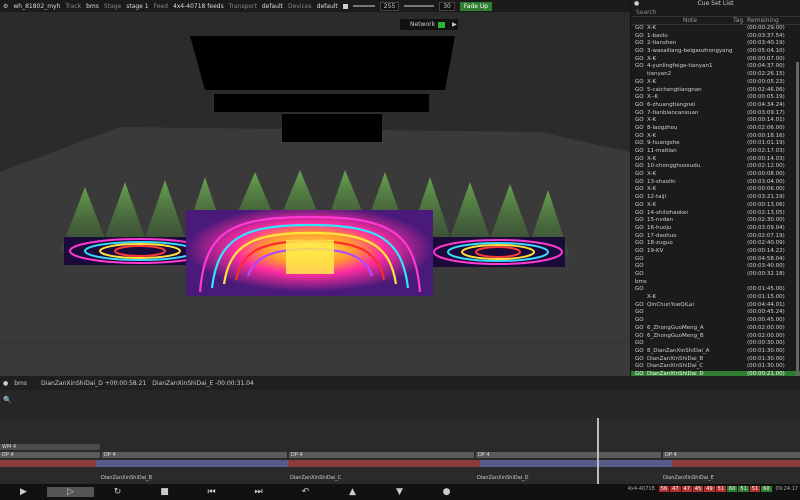  I want to click on cue-row: GO (00:00:30.00), so click(715, 344).